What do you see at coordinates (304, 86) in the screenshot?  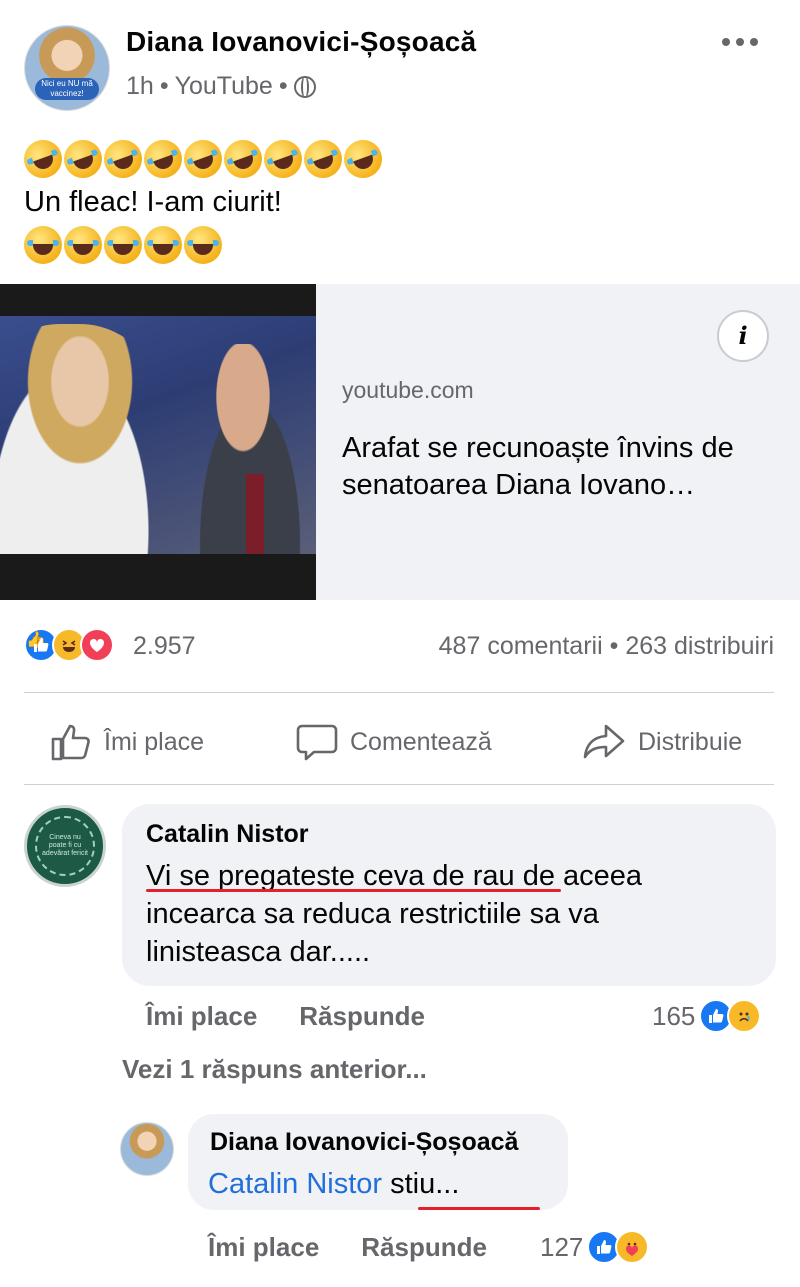 I see `globe-icon` at bounding box center [304, 86].